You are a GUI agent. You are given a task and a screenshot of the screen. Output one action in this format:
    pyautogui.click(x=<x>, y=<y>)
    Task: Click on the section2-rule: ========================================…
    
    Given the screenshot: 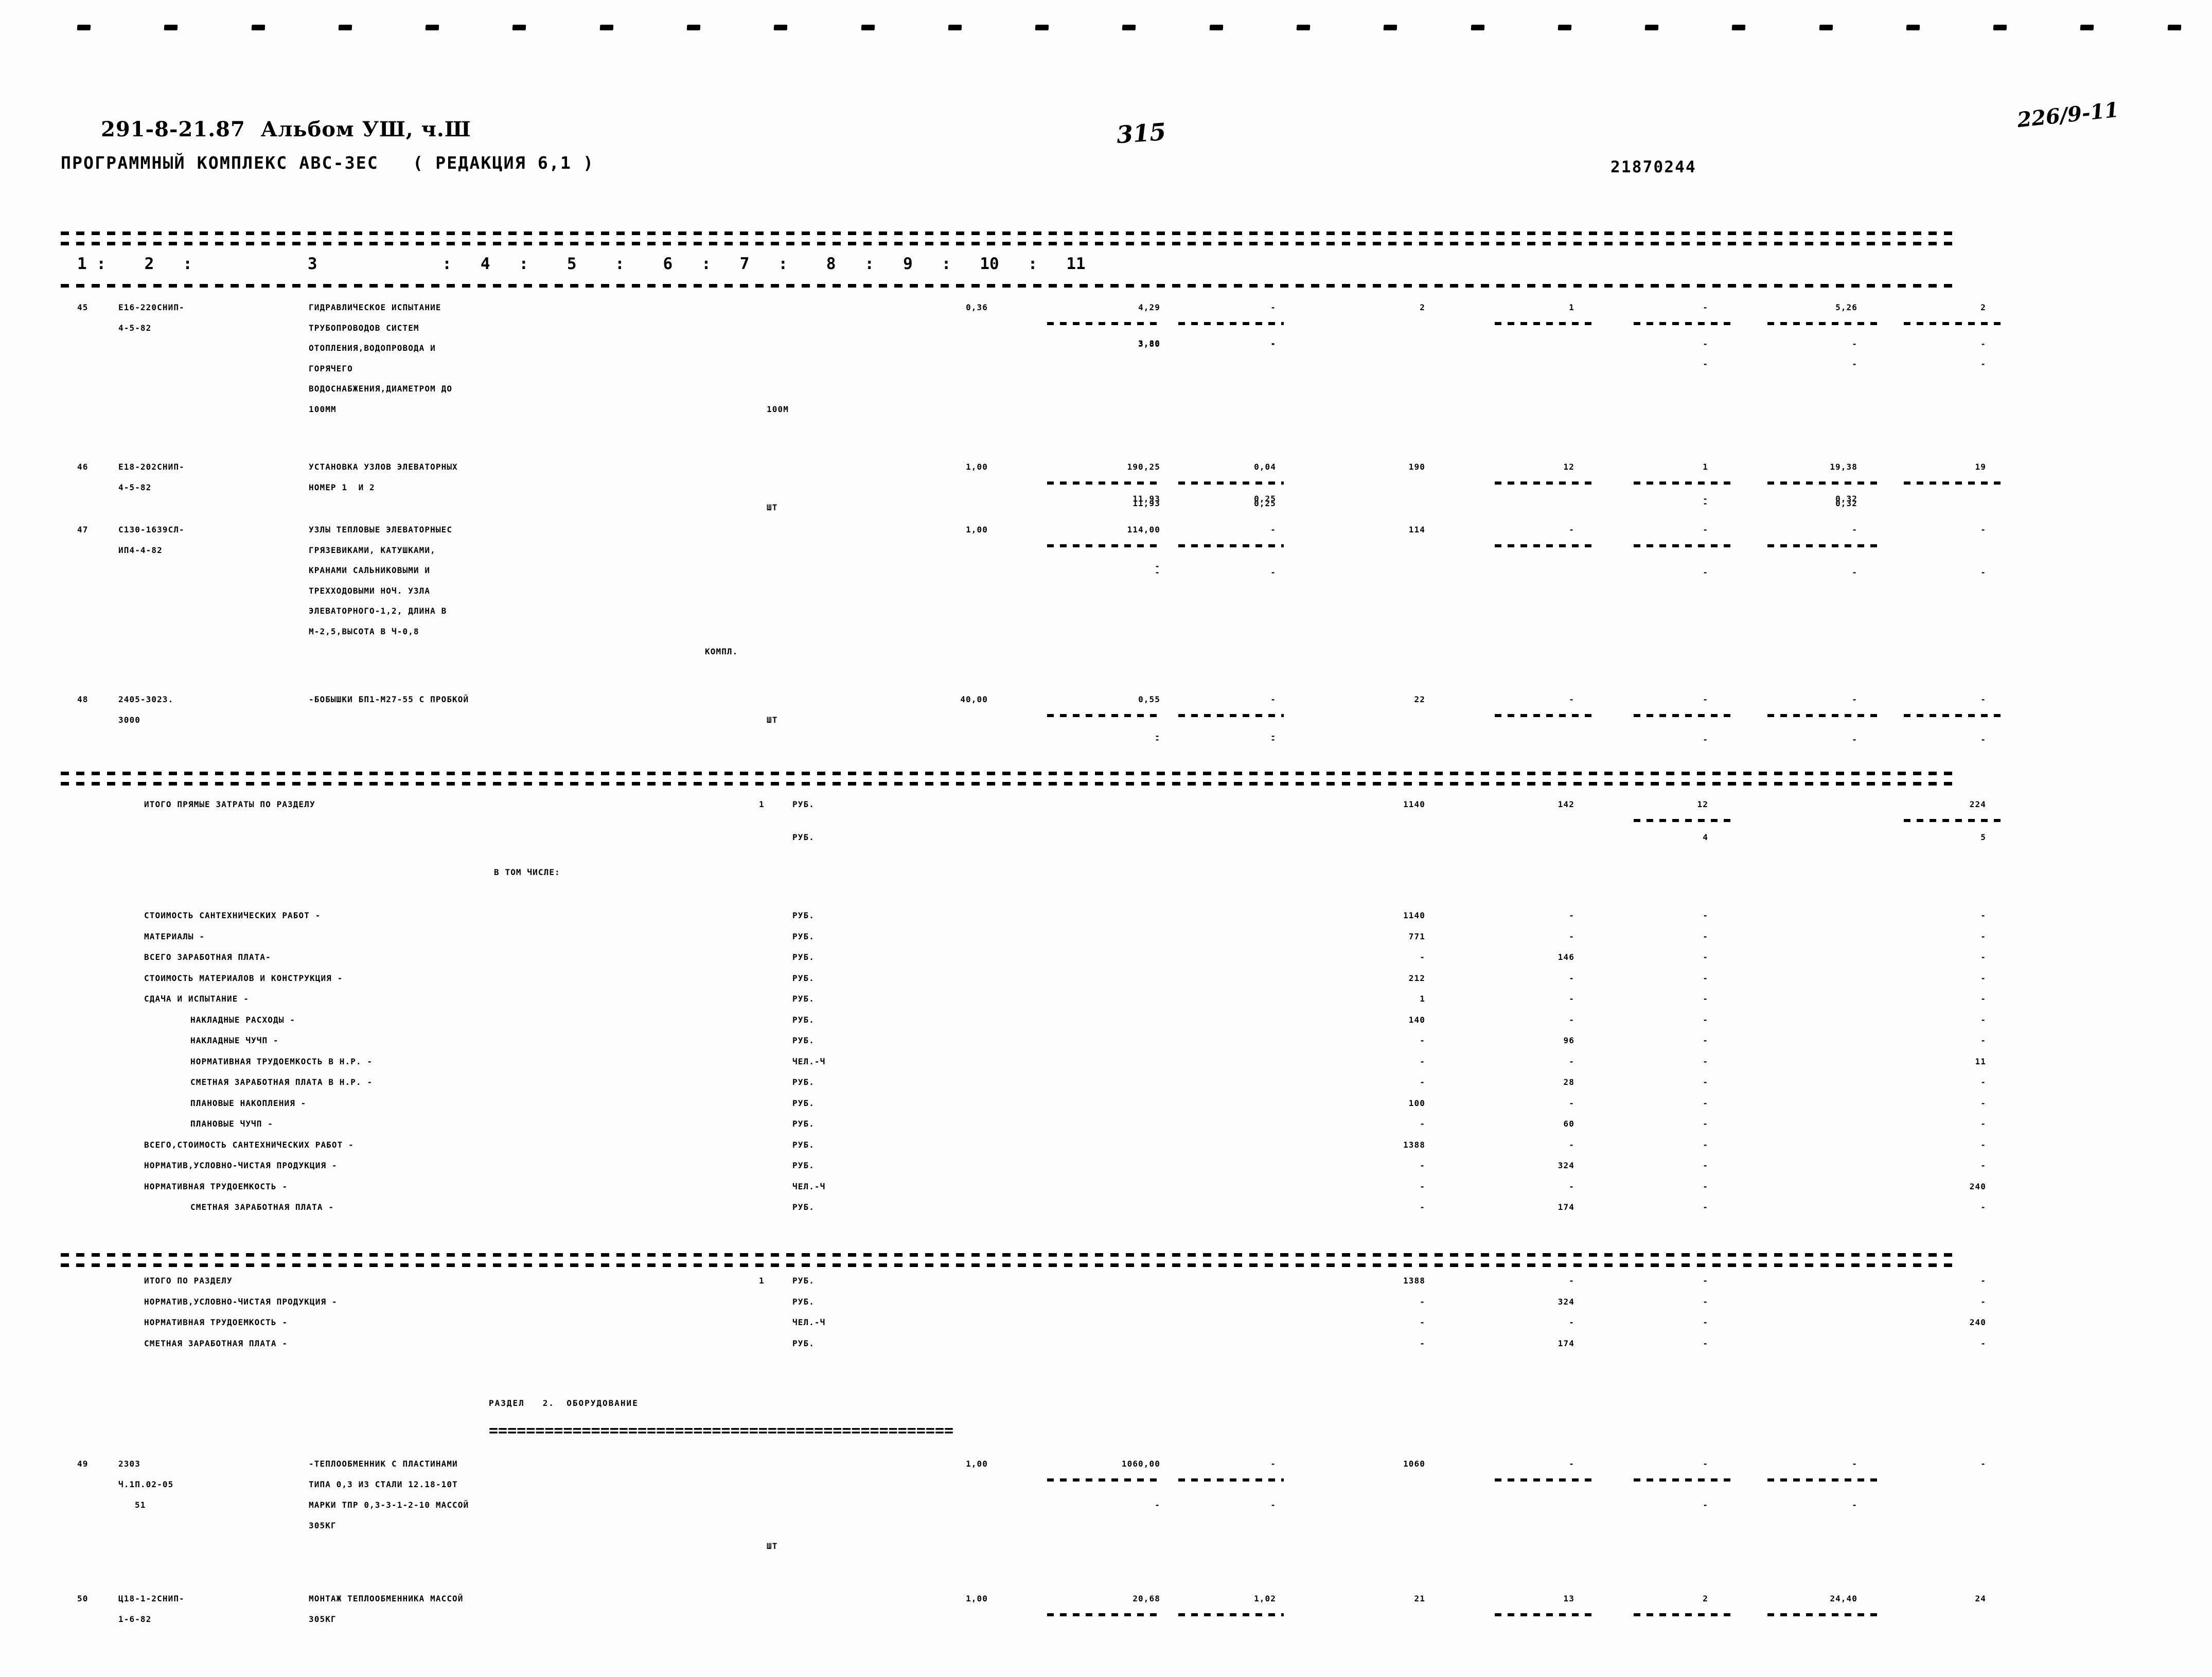 What is the action you would take?
    pyautogui.click(x=721, y=1428)
    